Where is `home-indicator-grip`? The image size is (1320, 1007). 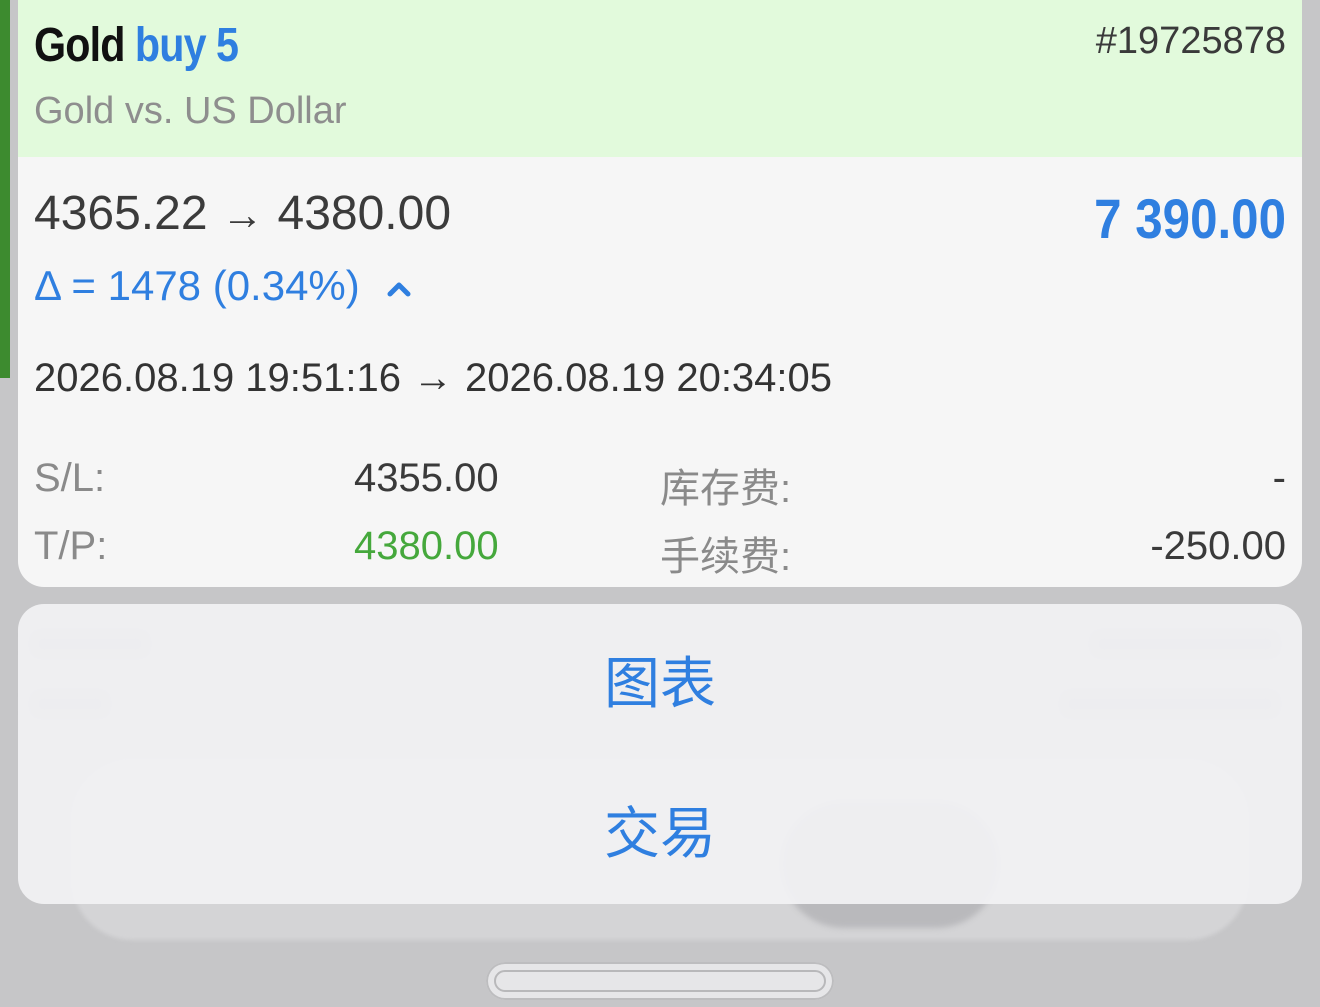 home-indicator-grip is located at coordinates (660, 981).